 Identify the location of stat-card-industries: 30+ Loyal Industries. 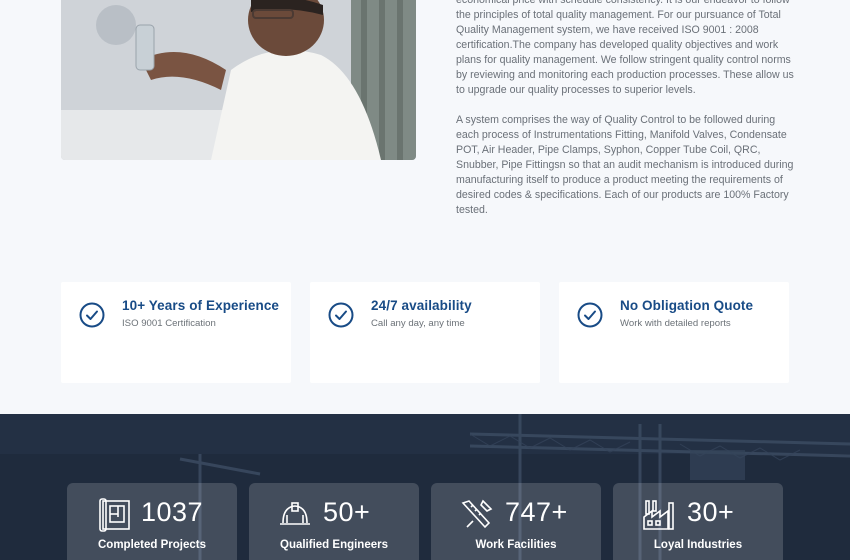
(698, 521).